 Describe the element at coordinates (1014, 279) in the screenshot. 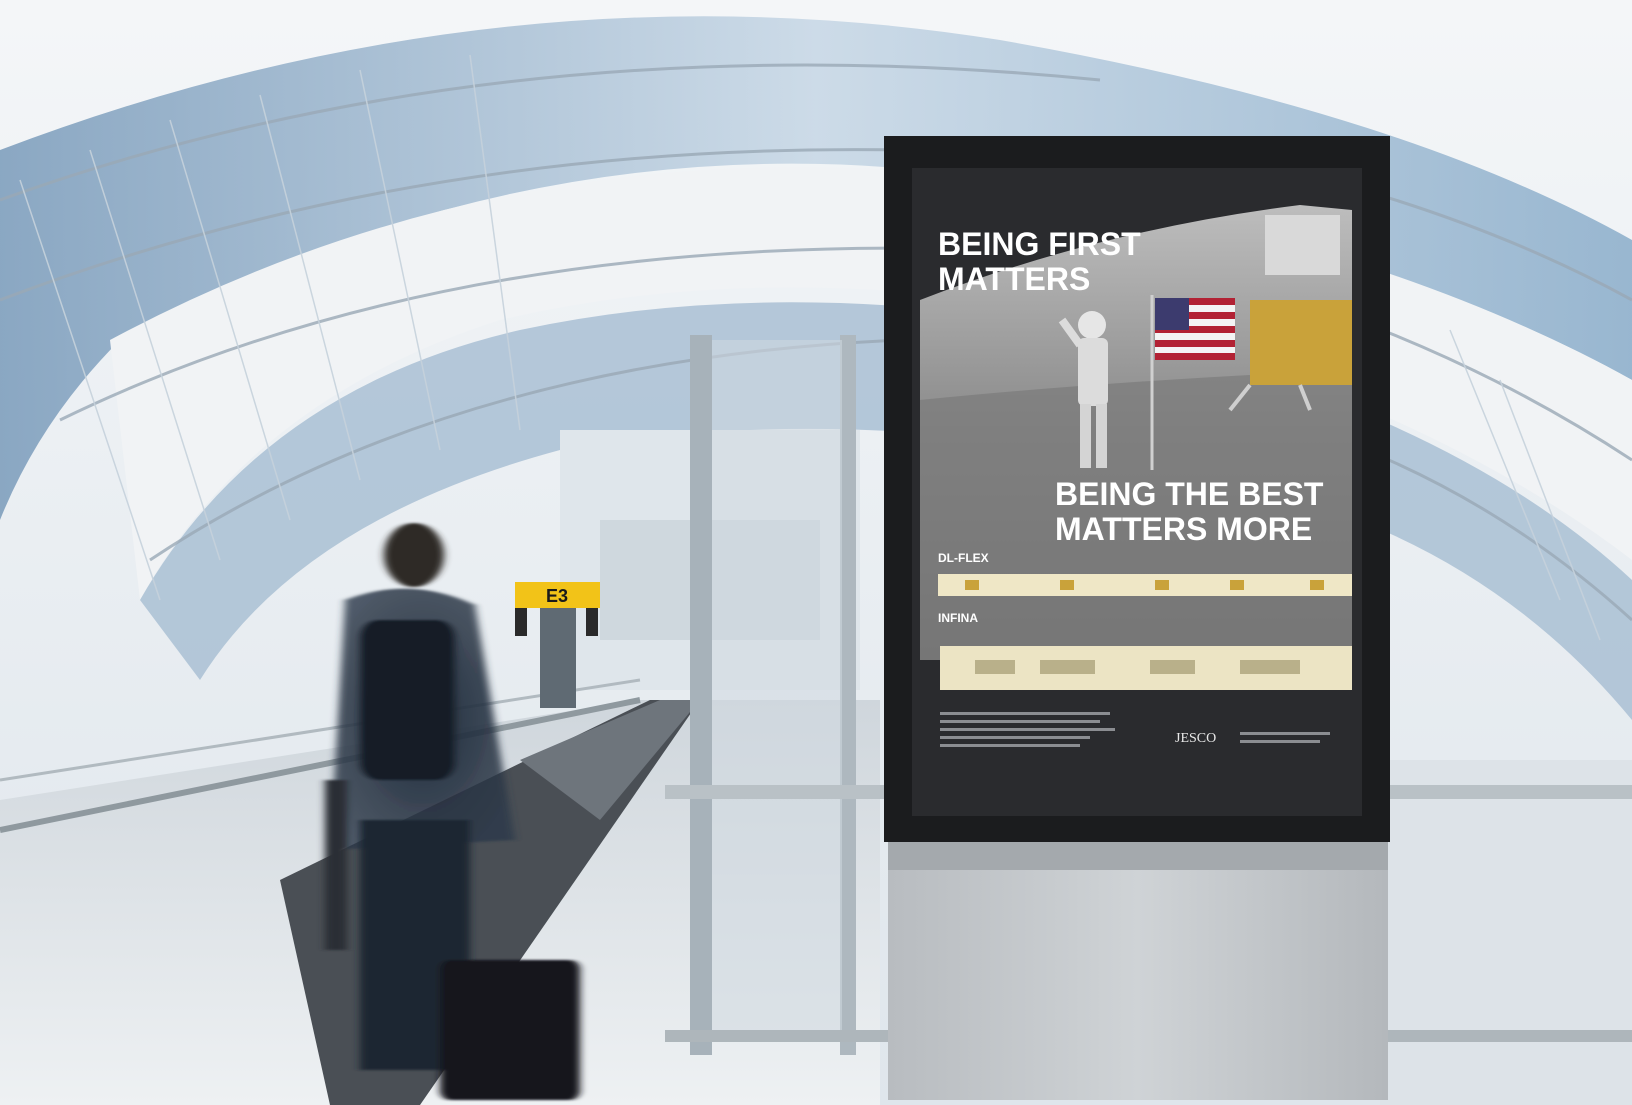

I see `poster-headline-line2: MATTERS` at that location.